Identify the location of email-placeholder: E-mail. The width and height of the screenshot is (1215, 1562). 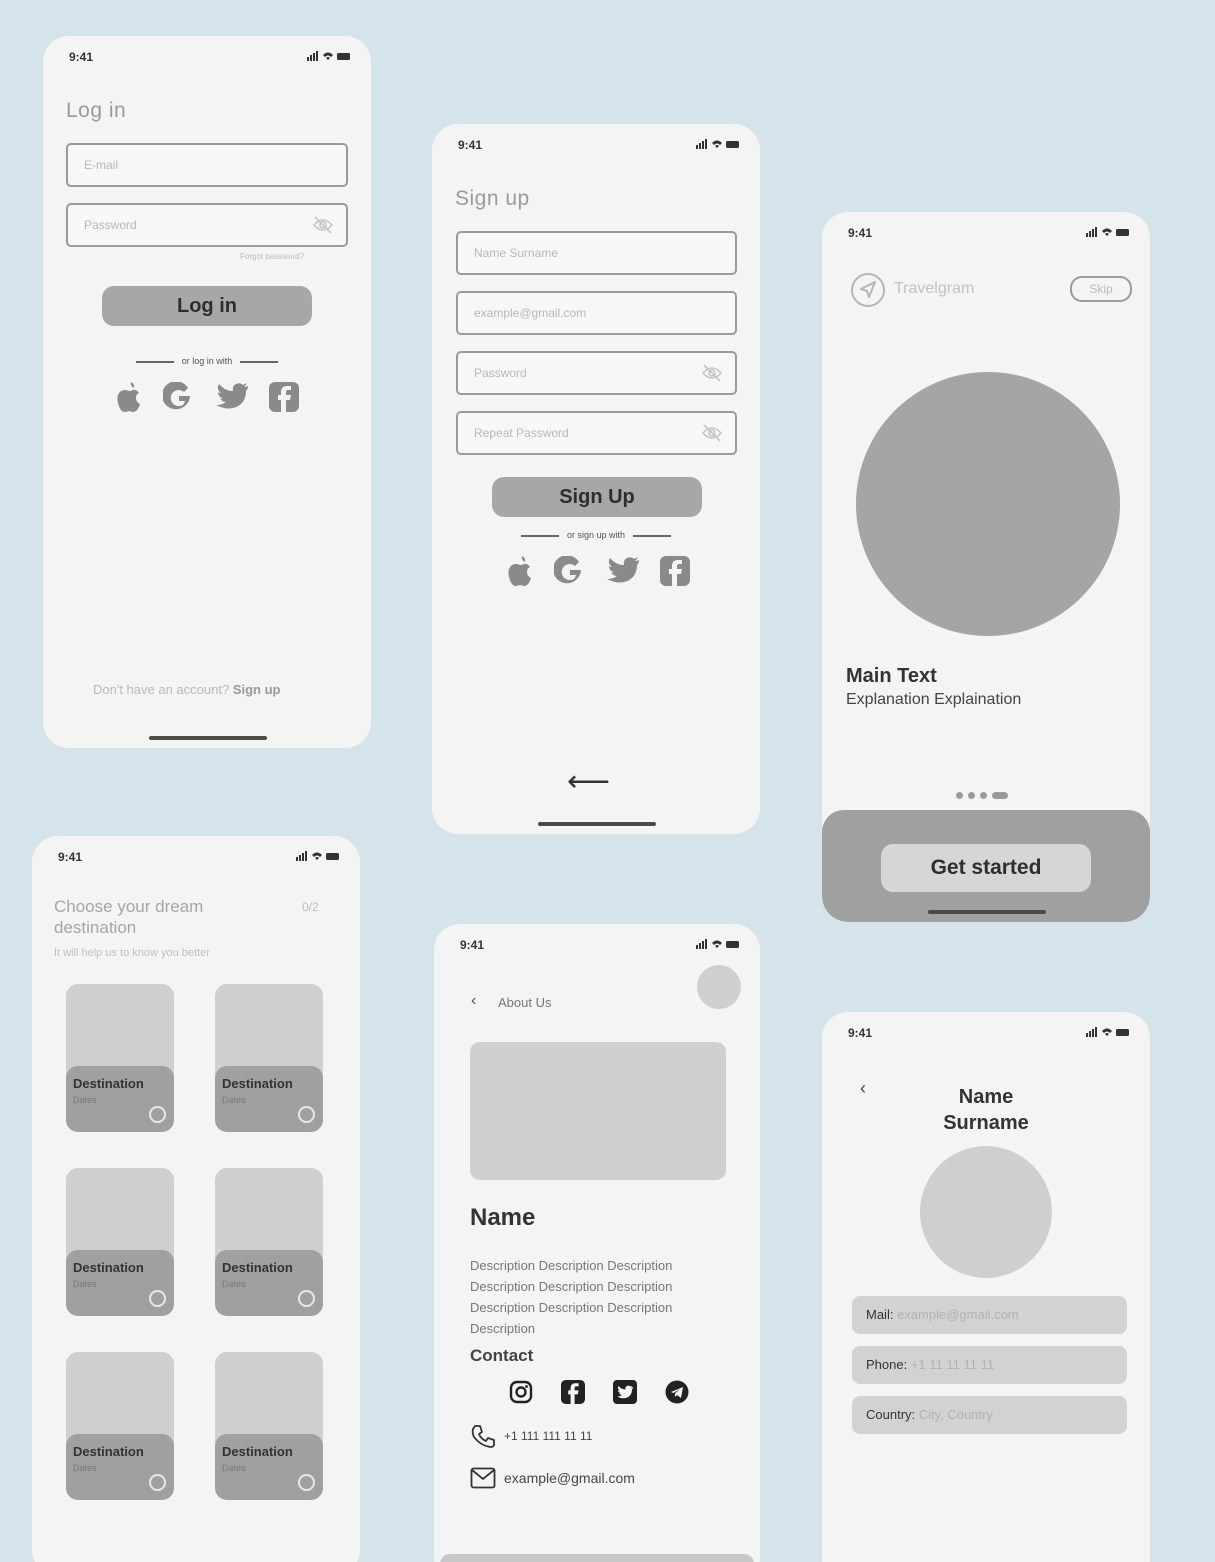
(101, 165).